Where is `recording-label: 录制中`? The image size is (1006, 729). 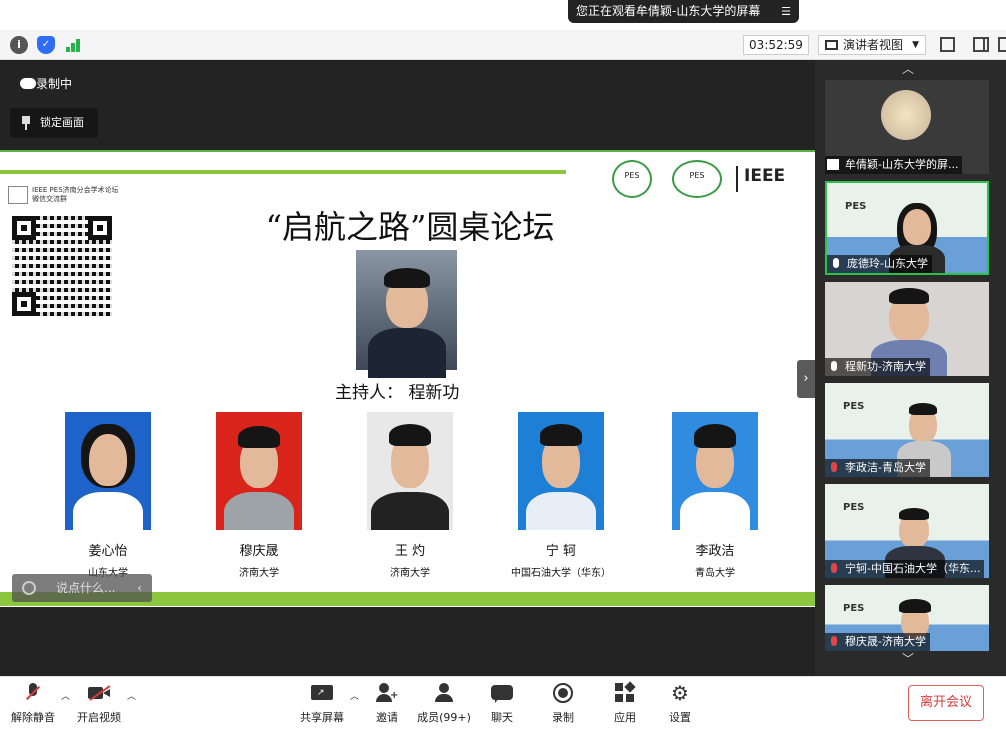 recording-label: 录制中 is located at coordinates (54, 84).